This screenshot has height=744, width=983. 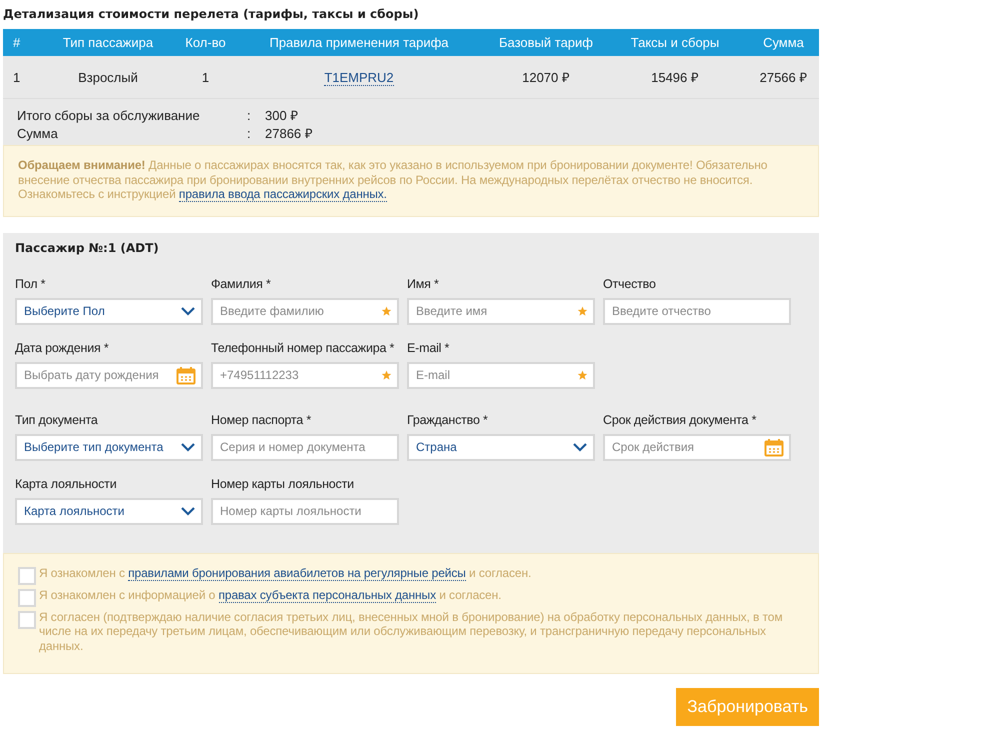 I want to click on field-label: Фамилия *, so click(x=241, y=283).